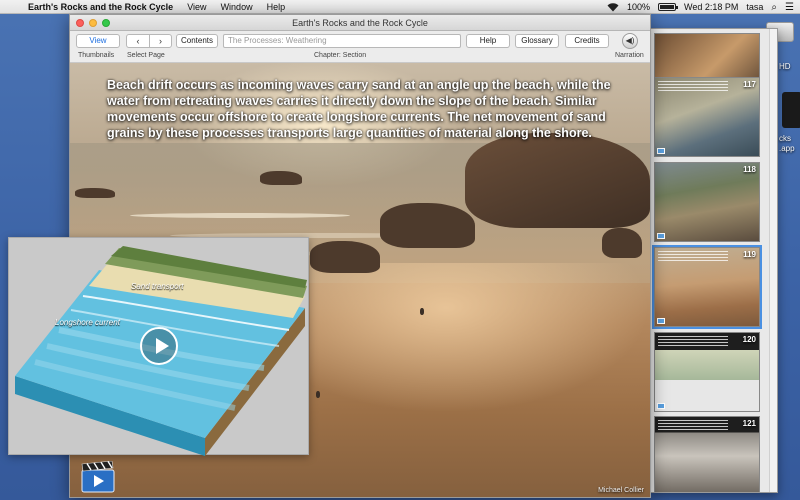 The width and height of the screenshot is (800, 500). What do you see at coordinates (622, 243) in the screenshot?
I see `rock-right` at bounding box center [622, 243].